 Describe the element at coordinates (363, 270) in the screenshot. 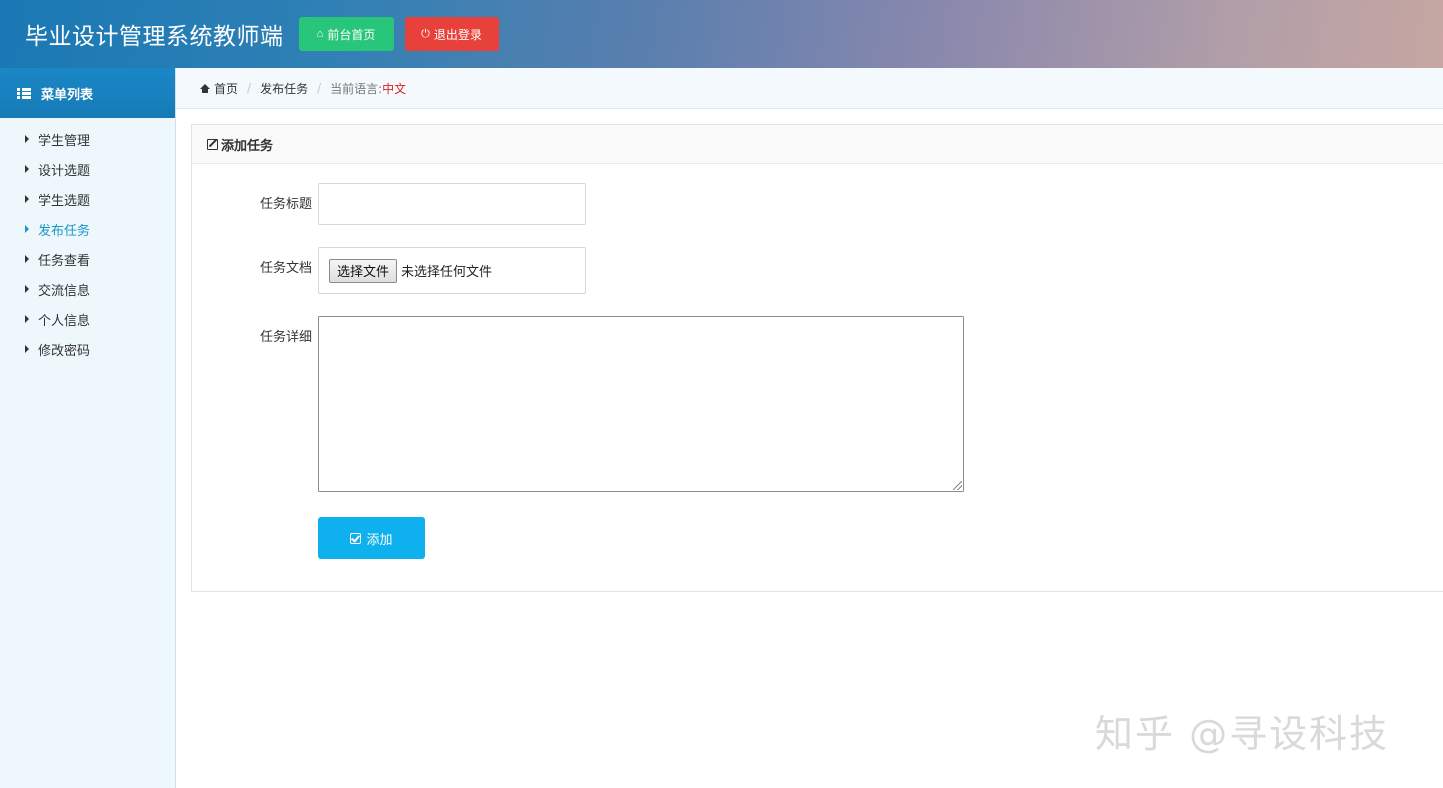

I see `choose-file-button: 选择文件` at that location.